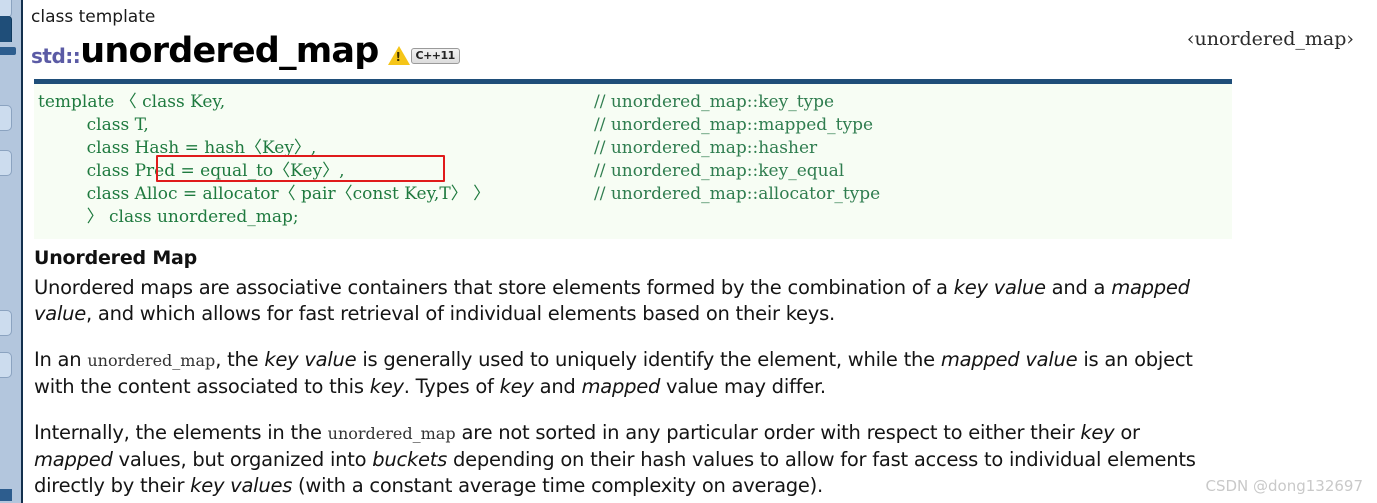  What do you see at coordinates (1270, 39) in the screenshot?
I see `include-header-label: ‹unordered_map›` at bounding box center [1270, 39].